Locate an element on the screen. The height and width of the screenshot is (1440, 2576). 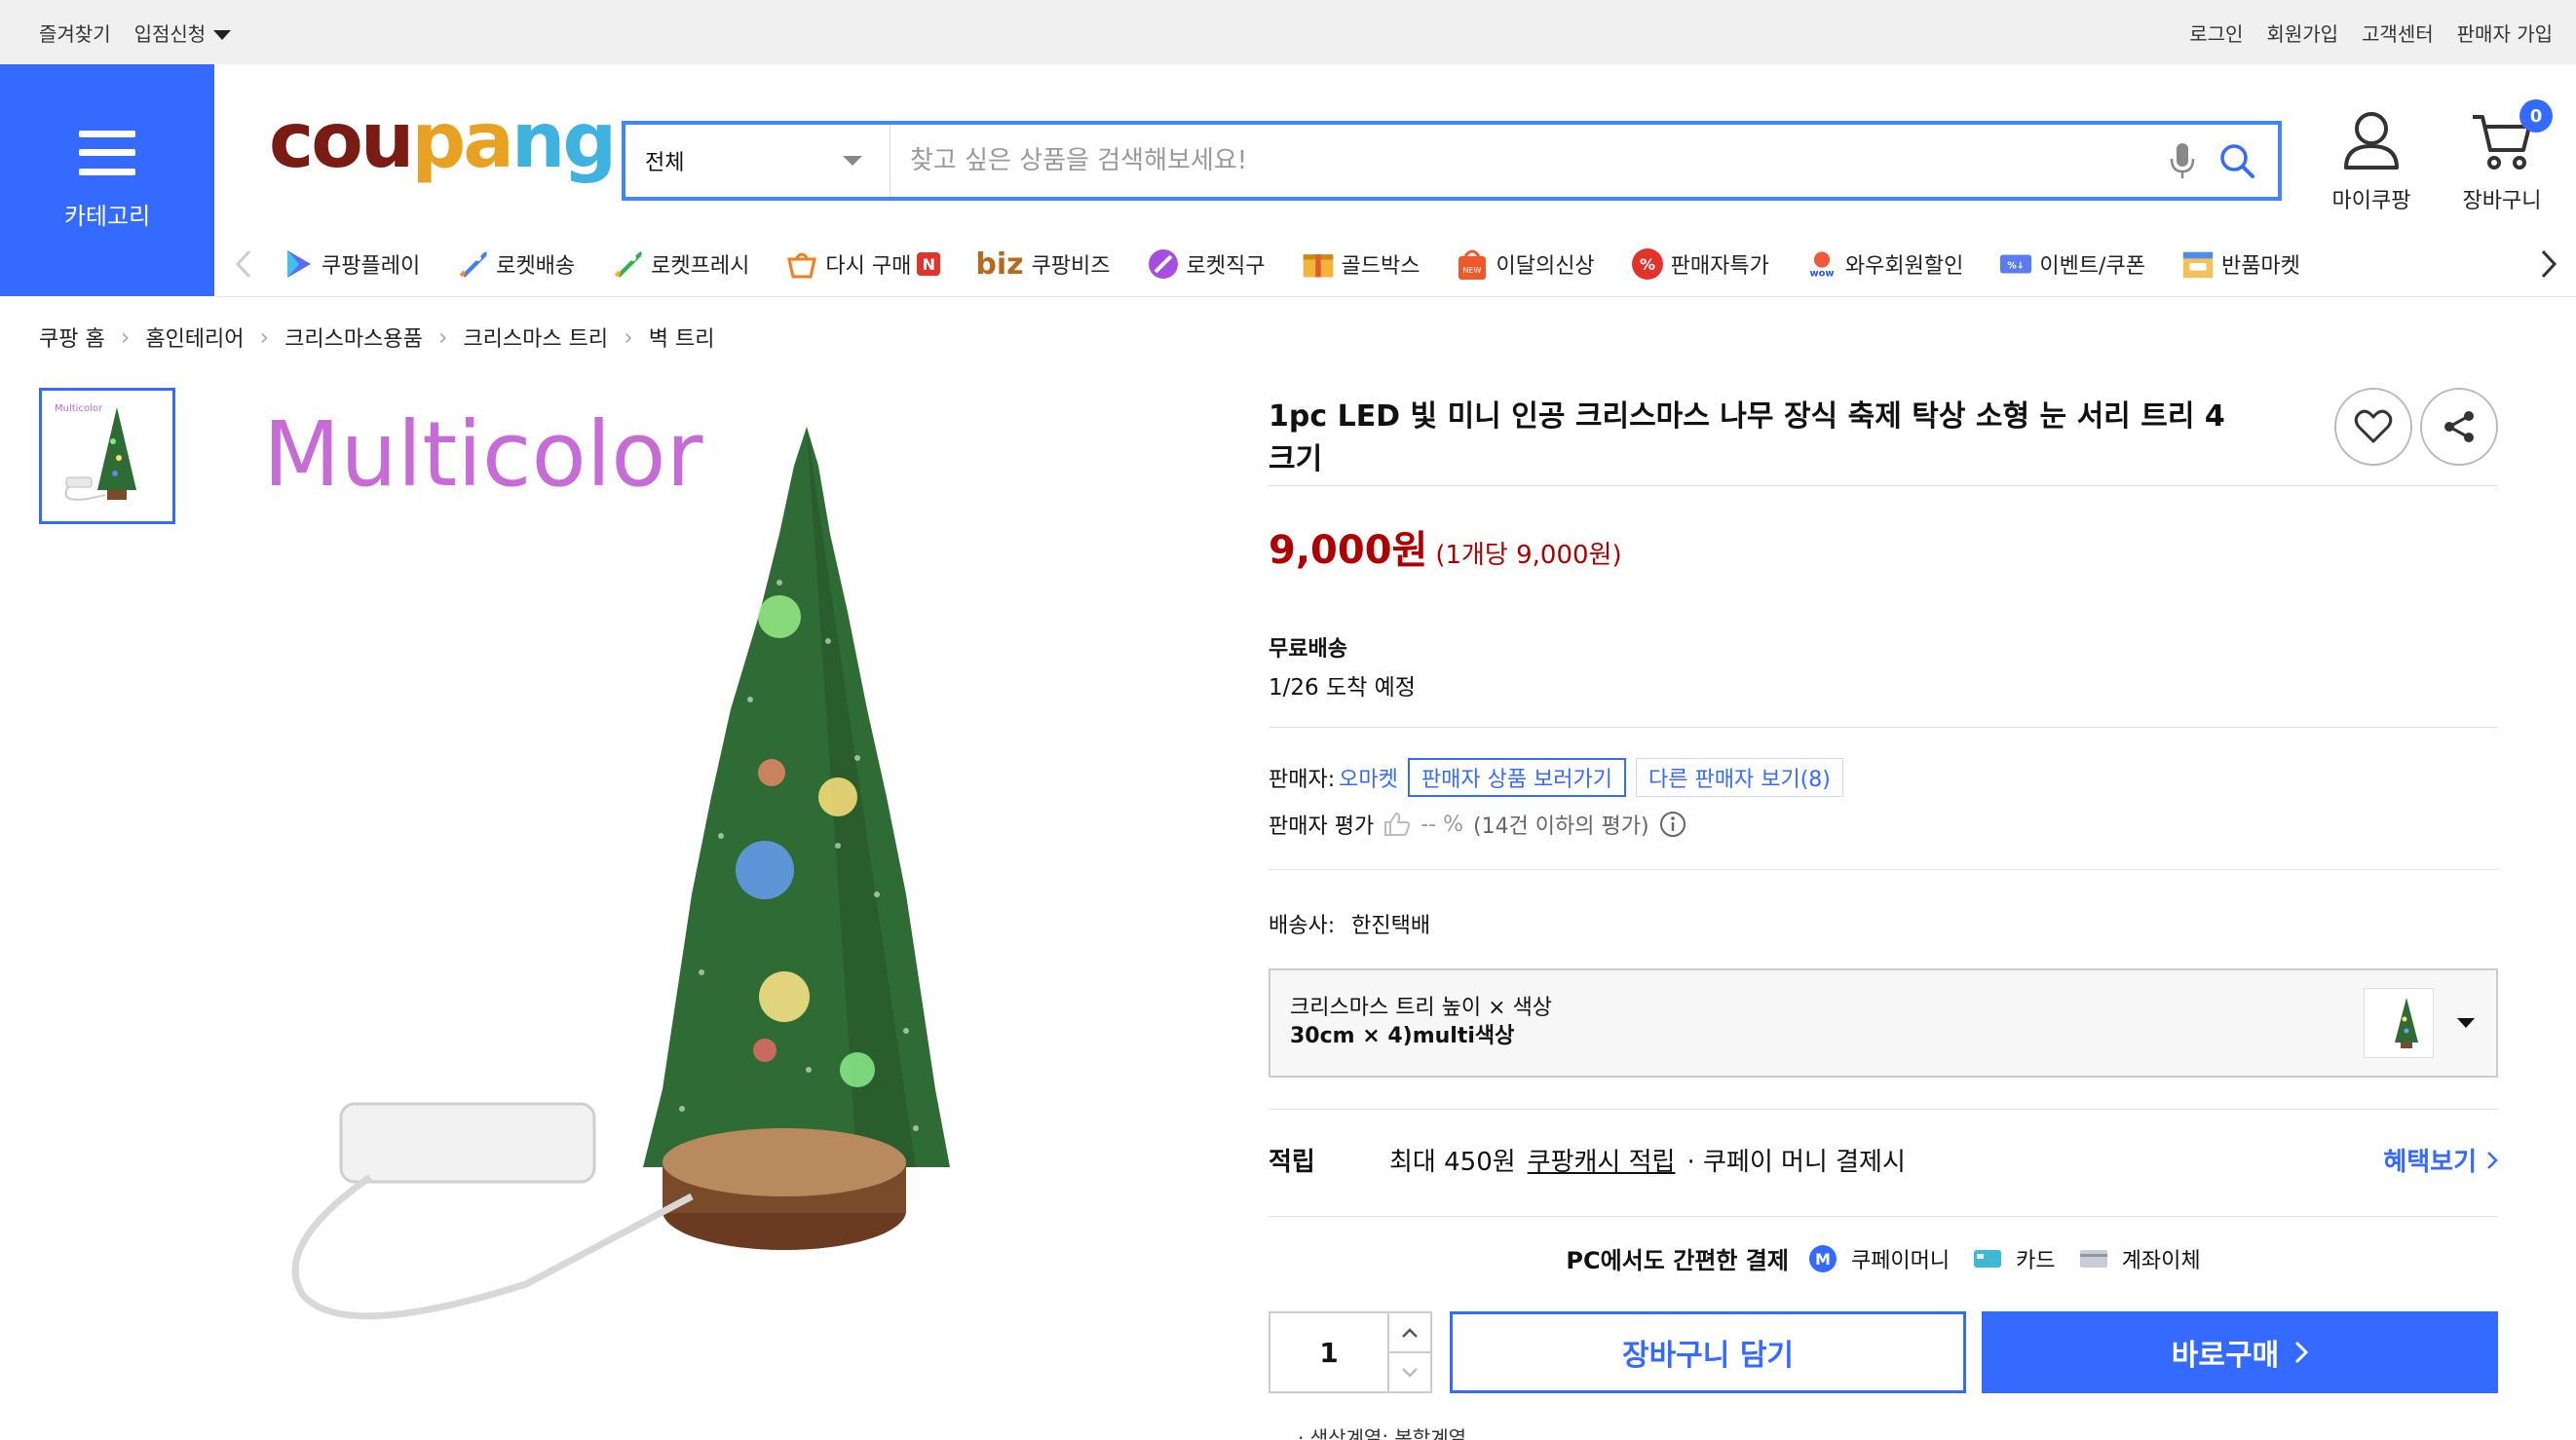
nav-next-arrow is located at coordinates (2548, 264).